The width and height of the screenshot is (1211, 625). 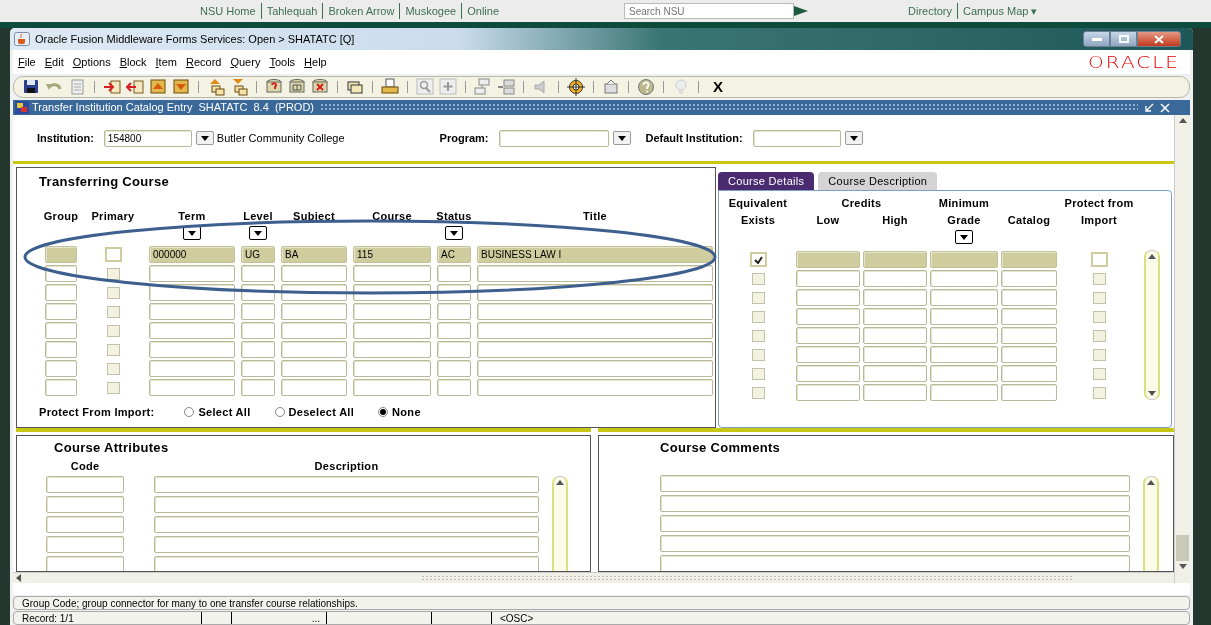 What do you see at coordinates (297, 87) in the screenshot?
I see `cylinder-grid-icon` at bounding box center [297, 87].